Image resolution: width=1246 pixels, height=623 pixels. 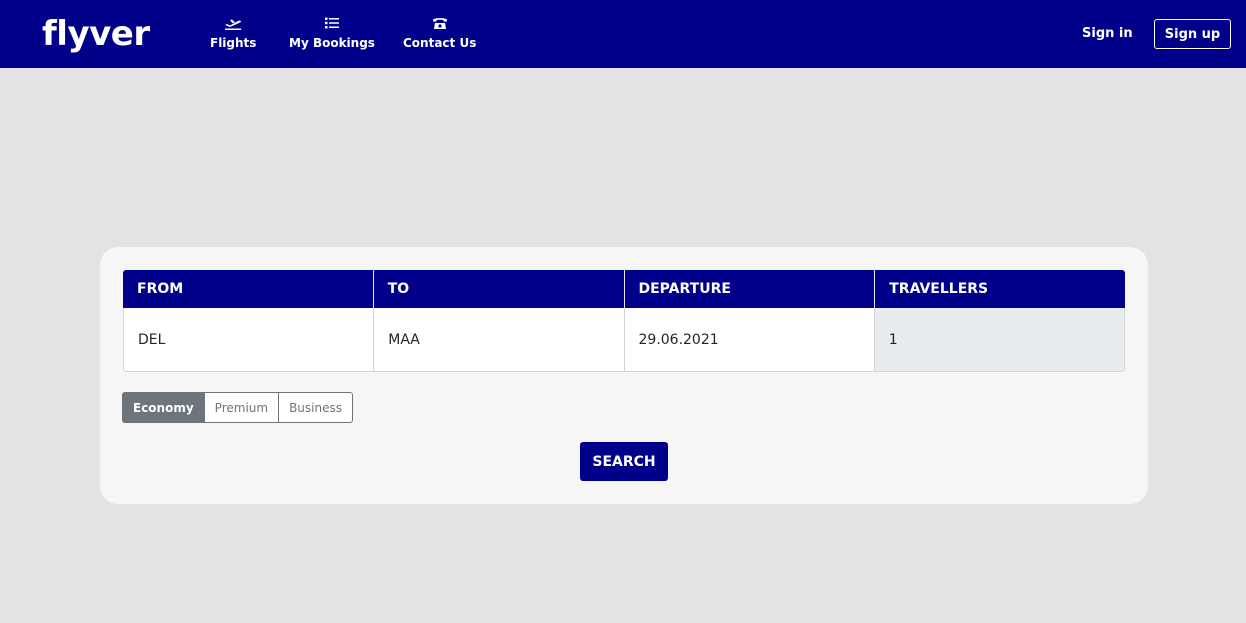 What do you see at coordinates (750, 289) in the screenshot?
I see `column-header-departure: DEPARTURE` at bounding box center [750, 289].